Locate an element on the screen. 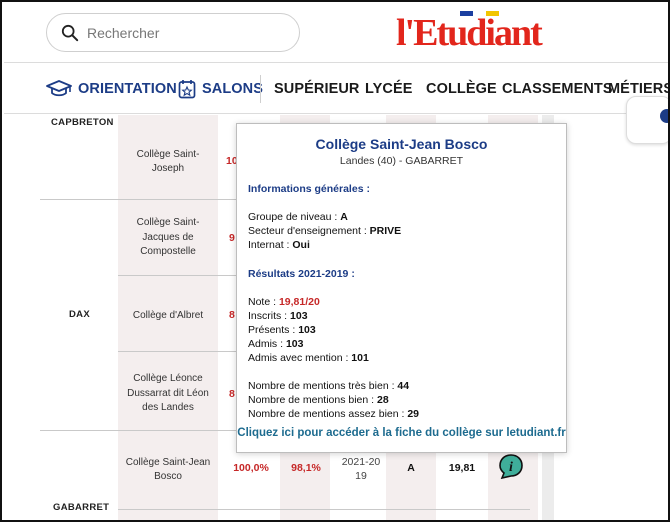 This screenshot has width=670, height=522. result-bien: Nombre de mentions bien : 28 is located at coordinates (318, 400).